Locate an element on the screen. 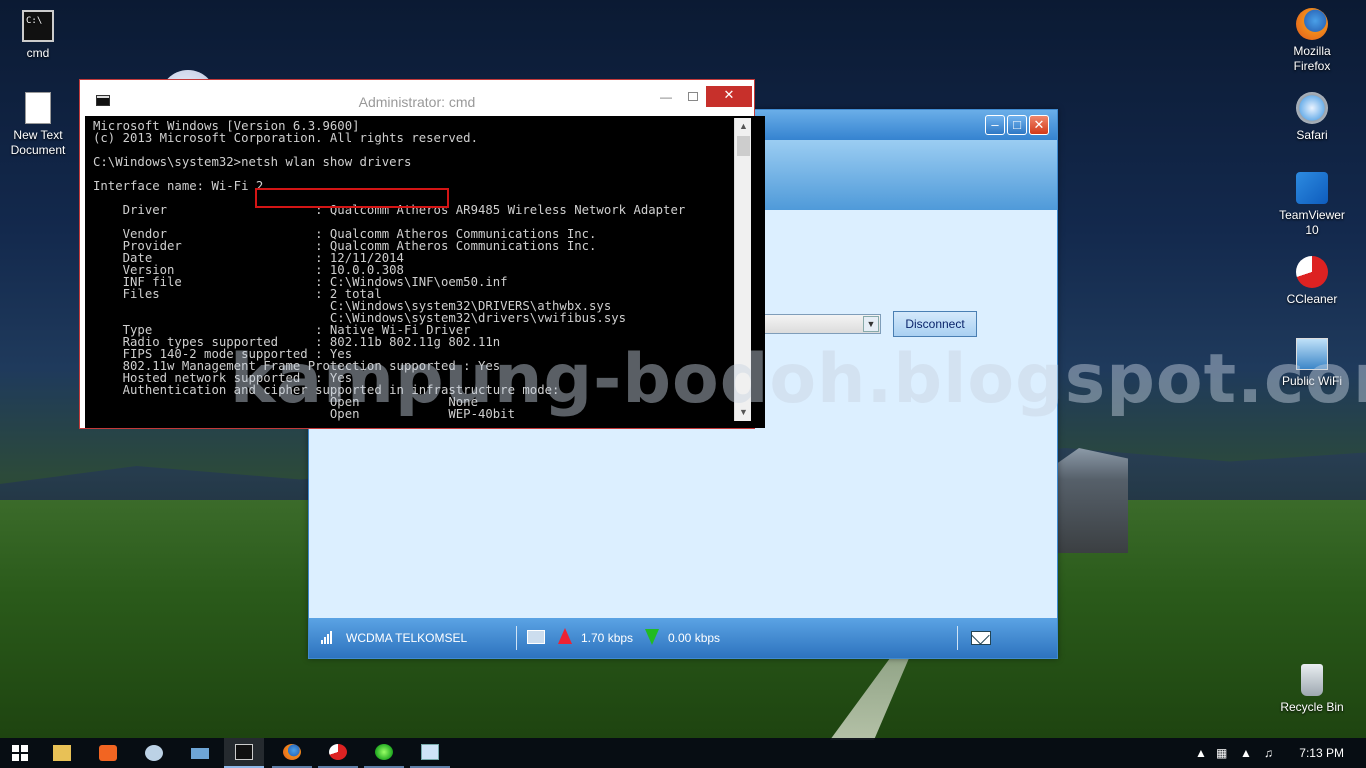  cmd-window-title: Administrator: cmd is located at coordinates (417, 102).